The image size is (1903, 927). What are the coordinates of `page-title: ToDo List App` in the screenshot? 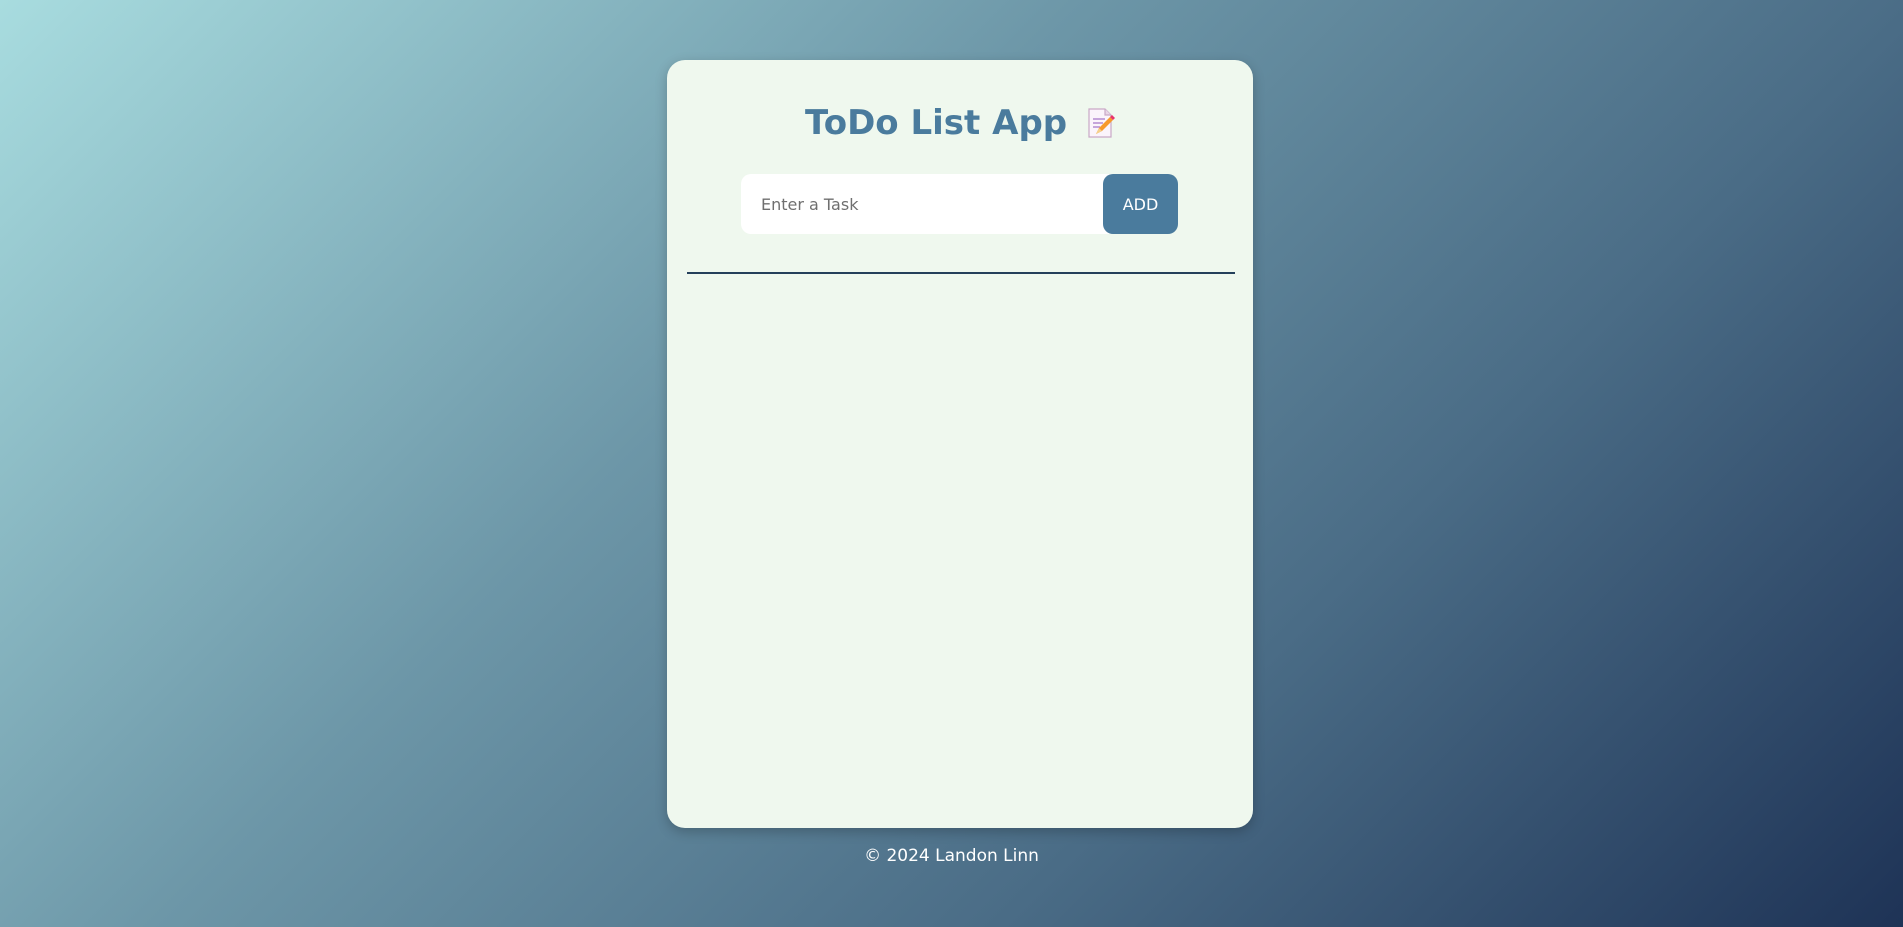 It's located at (960, 123).